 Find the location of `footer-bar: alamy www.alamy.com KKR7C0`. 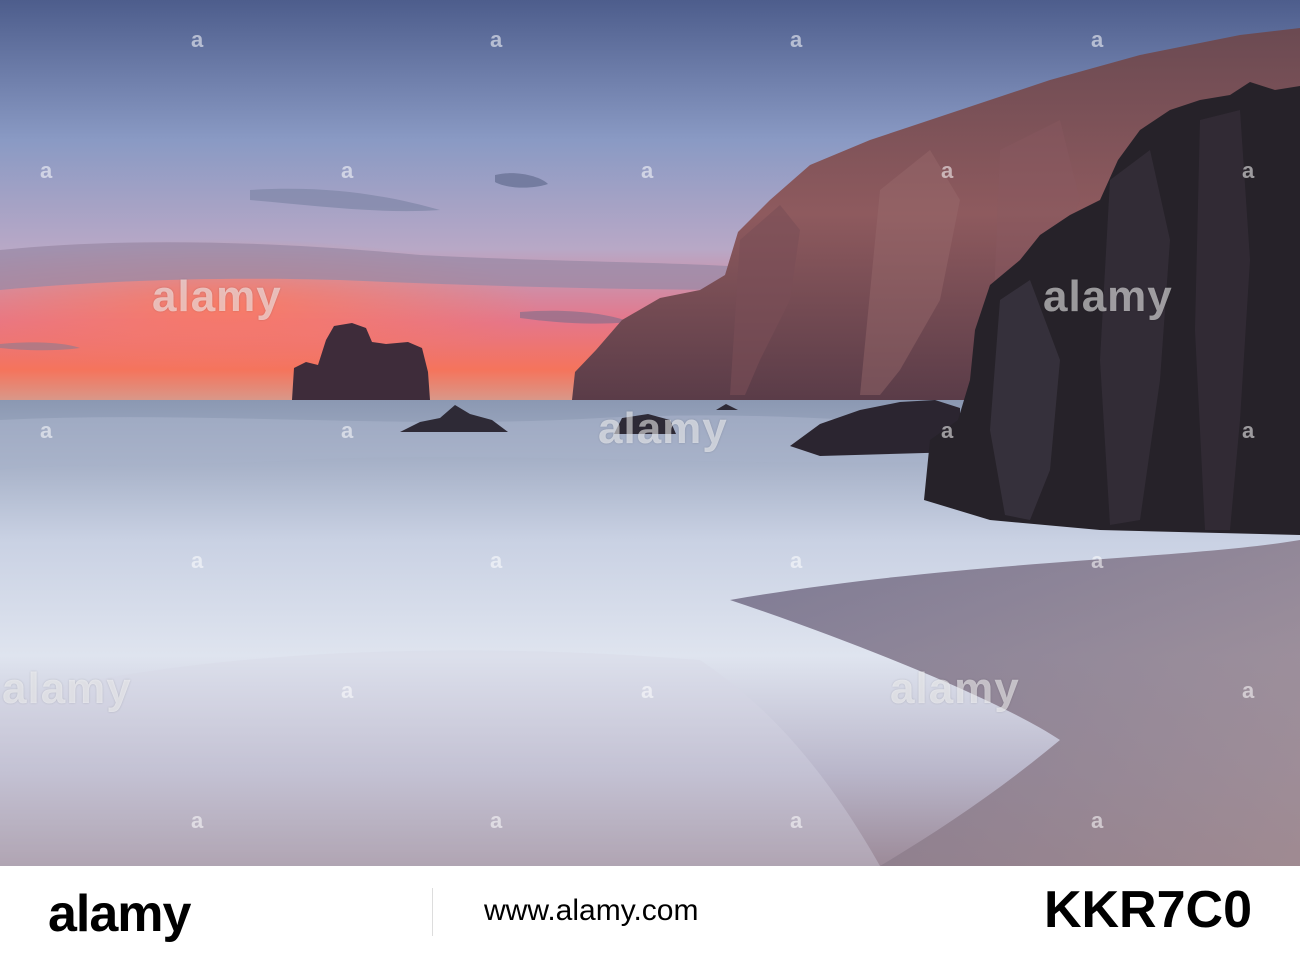

footer-bar: alamy www.alamy.com KKR7C0 is located at coordinates (650, 911).